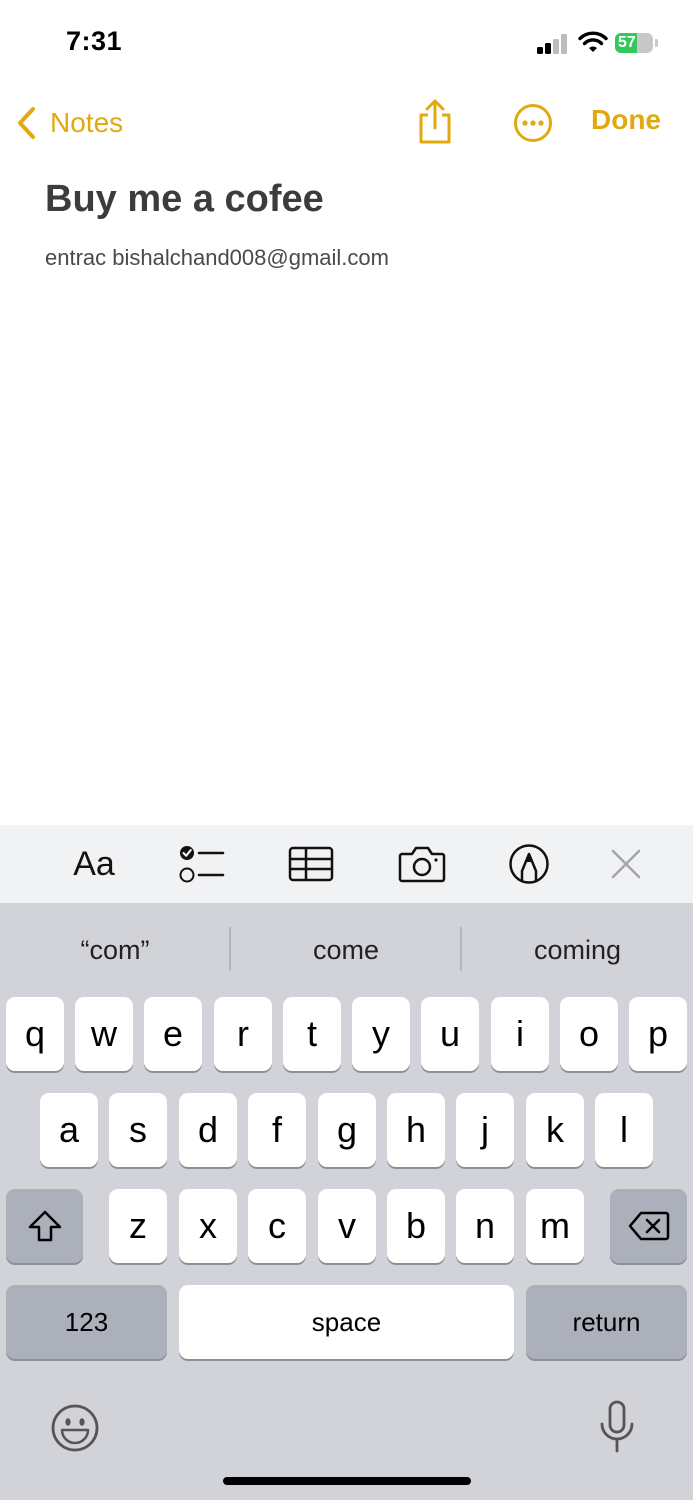 This screenshot has width=693, height=1500. Describe the element at coordinates (589, 1034) in the screenshot. I see `key-o: o` at that location.